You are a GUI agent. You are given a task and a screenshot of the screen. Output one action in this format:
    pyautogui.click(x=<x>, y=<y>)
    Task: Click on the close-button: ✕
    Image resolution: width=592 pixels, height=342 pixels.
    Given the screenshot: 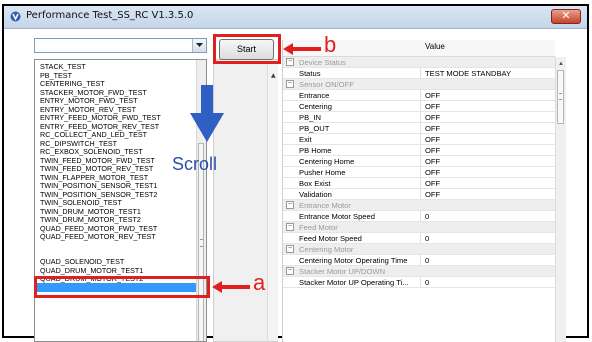 What is the action you would take?
    pyautogui.click(x=566, y=16)
    